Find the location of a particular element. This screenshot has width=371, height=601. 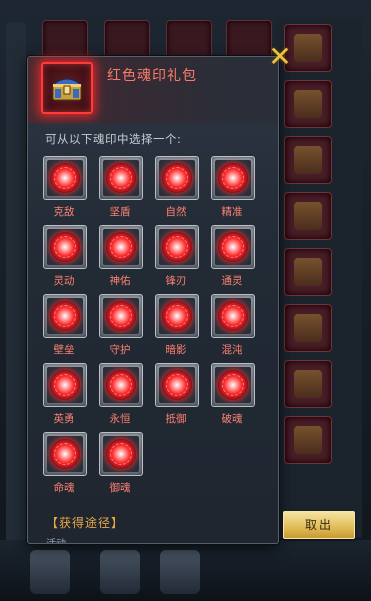

soul-seal-option: 混沌 is located at coordinates (235, 325).